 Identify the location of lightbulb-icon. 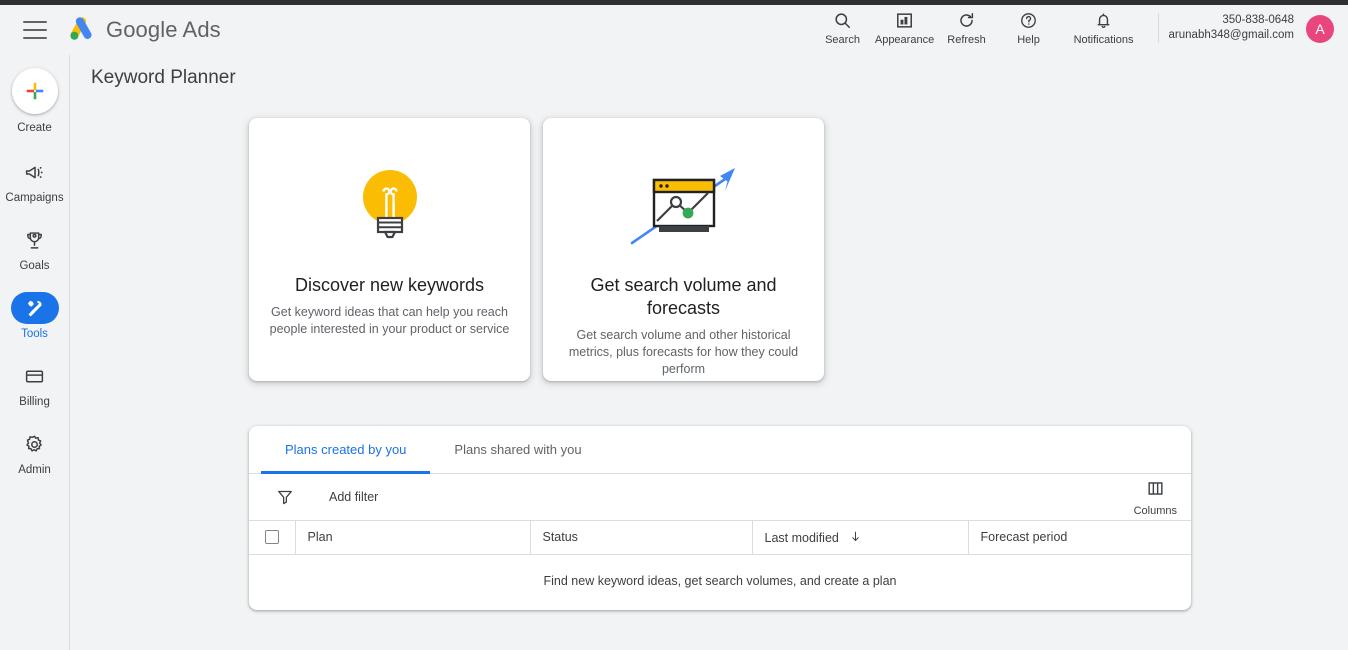
(390, 206).